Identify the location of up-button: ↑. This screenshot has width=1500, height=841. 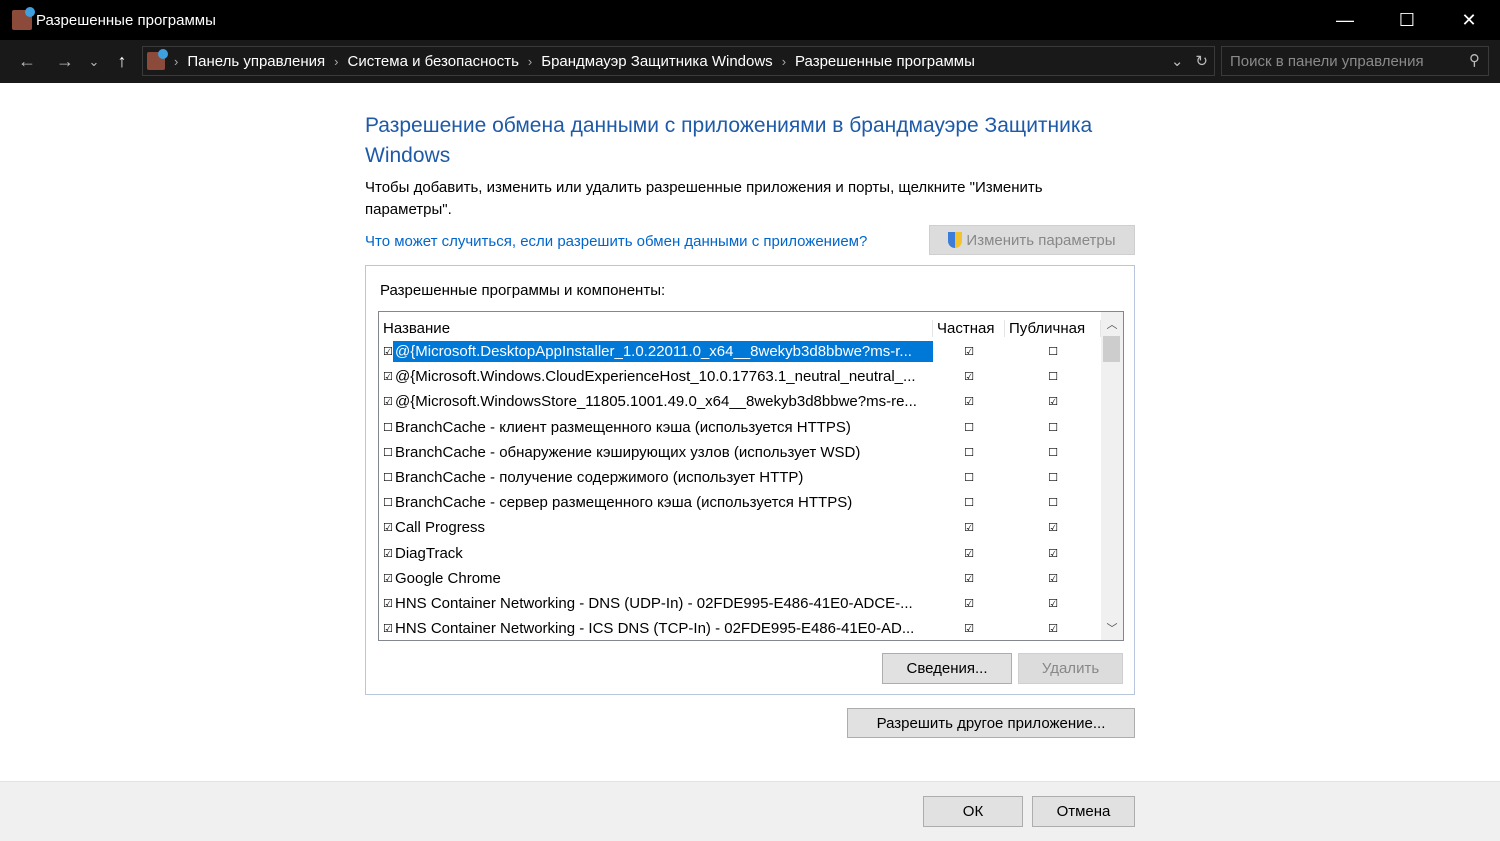
(122, 61).